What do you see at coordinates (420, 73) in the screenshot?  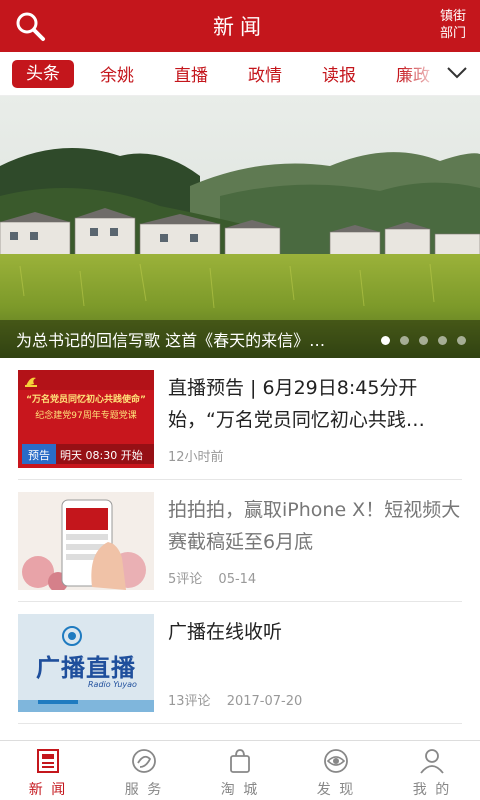 I see `tab-fade` at bounding box center [420, 73].